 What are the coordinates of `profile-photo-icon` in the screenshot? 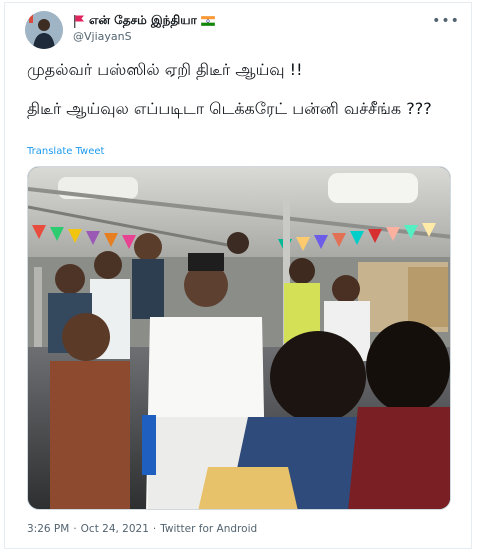 It's located at (44, 30).